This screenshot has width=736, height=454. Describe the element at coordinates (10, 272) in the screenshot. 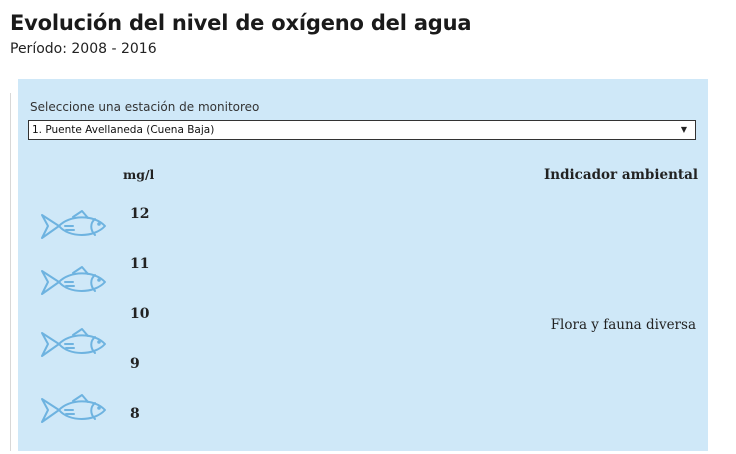

I see `widget-left-border` at that location.